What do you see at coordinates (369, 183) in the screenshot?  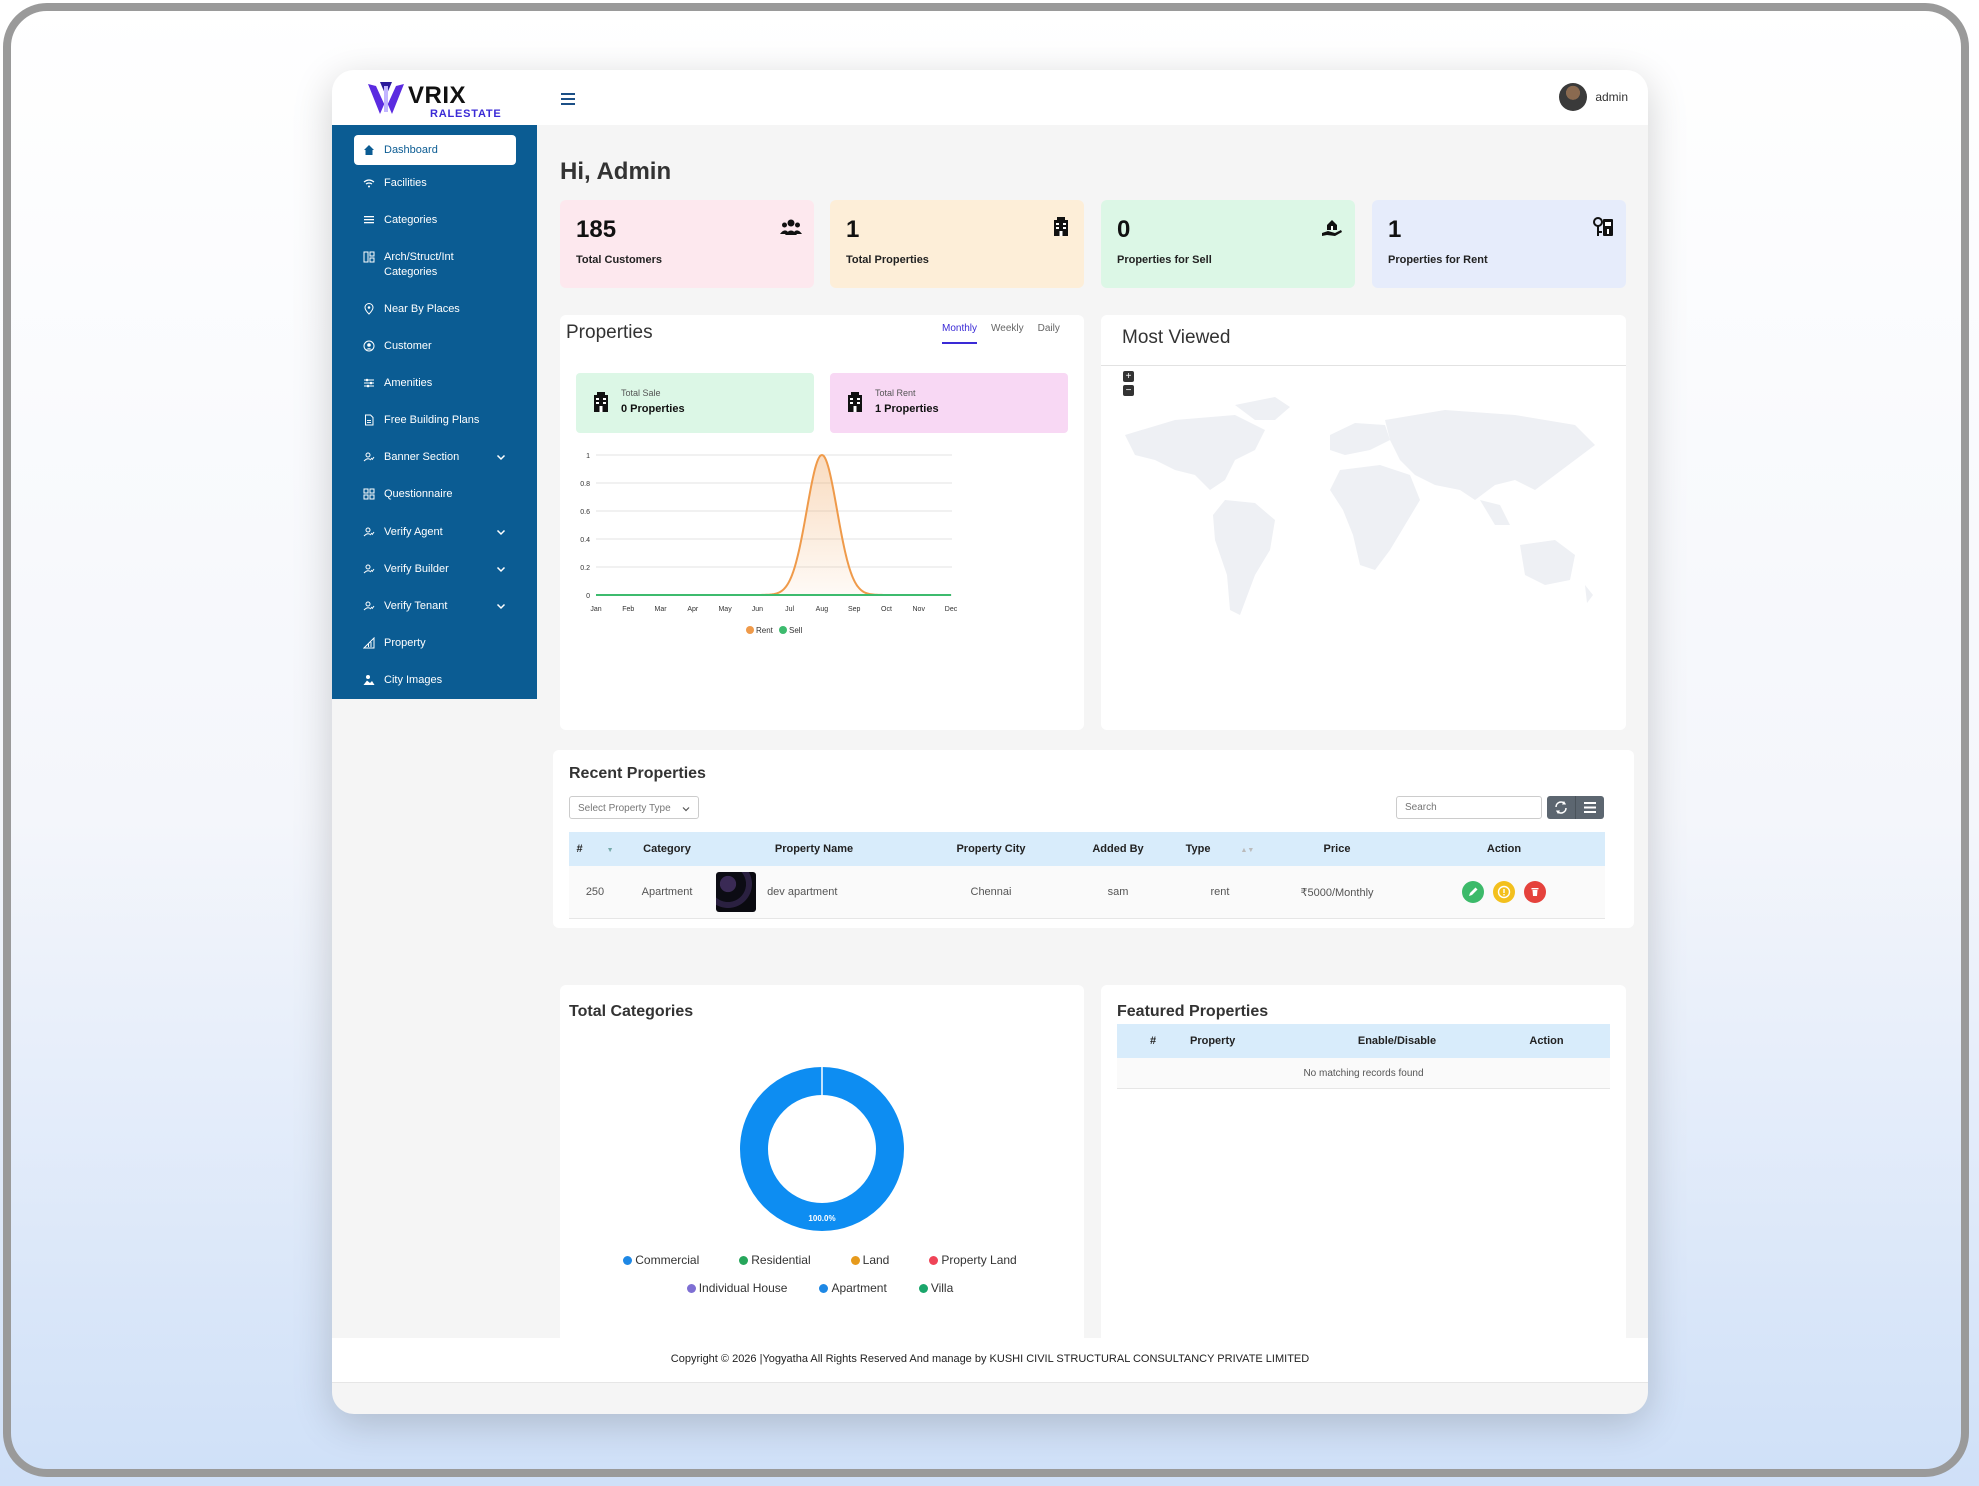 I see `wifi-icon` at bounding box center [369, 183].